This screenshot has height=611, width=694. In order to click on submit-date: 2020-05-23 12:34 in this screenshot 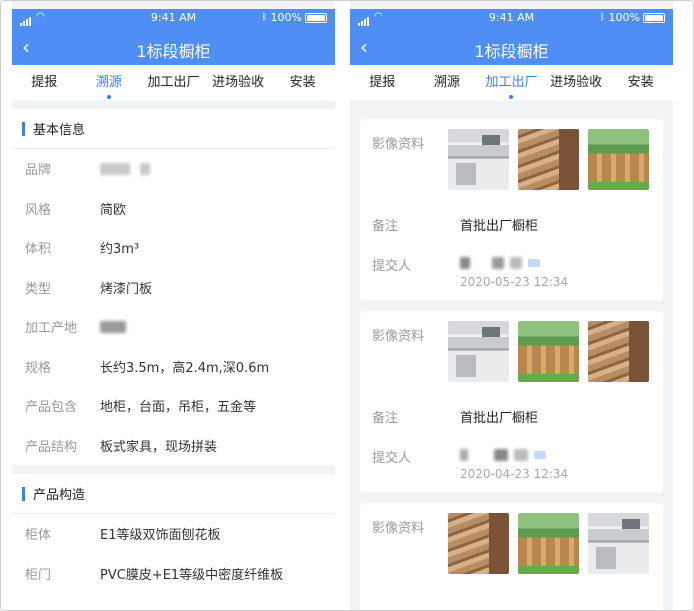, I will do `click(514, 282)`.